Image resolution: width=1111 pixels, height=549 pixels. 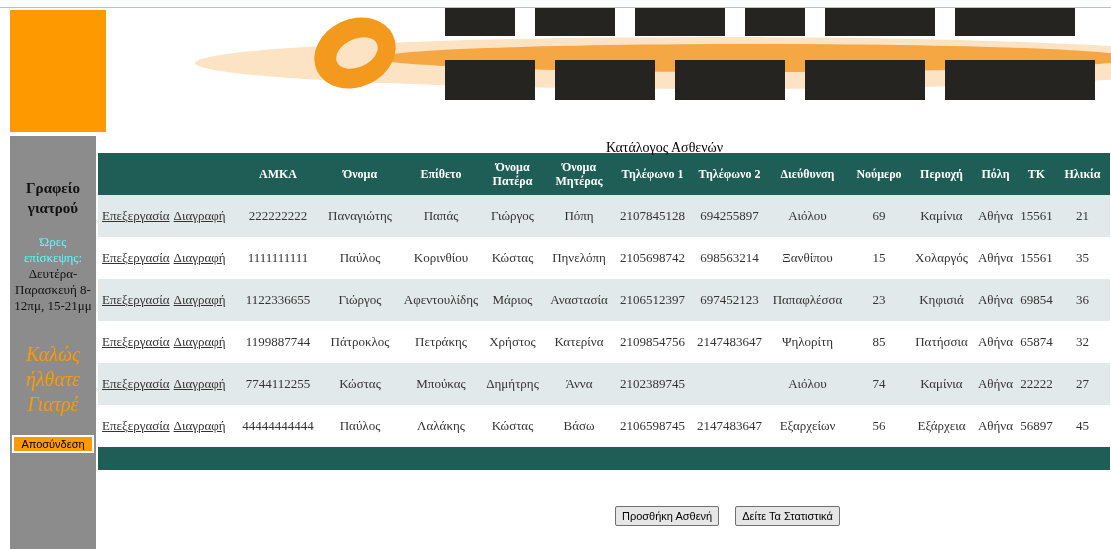 What do you see at coordinates (579, 257) in the screenshot?
I see `table-cell: Πηνελόπη` at bounding box center [579, 257].